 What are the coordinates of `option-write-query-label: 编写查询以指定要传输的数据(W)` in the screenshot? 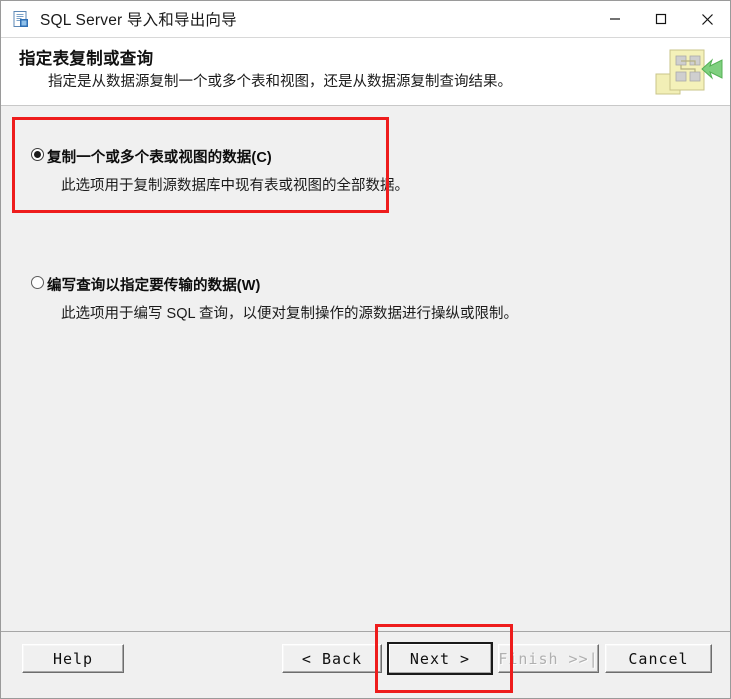 It's located at (154, 286).